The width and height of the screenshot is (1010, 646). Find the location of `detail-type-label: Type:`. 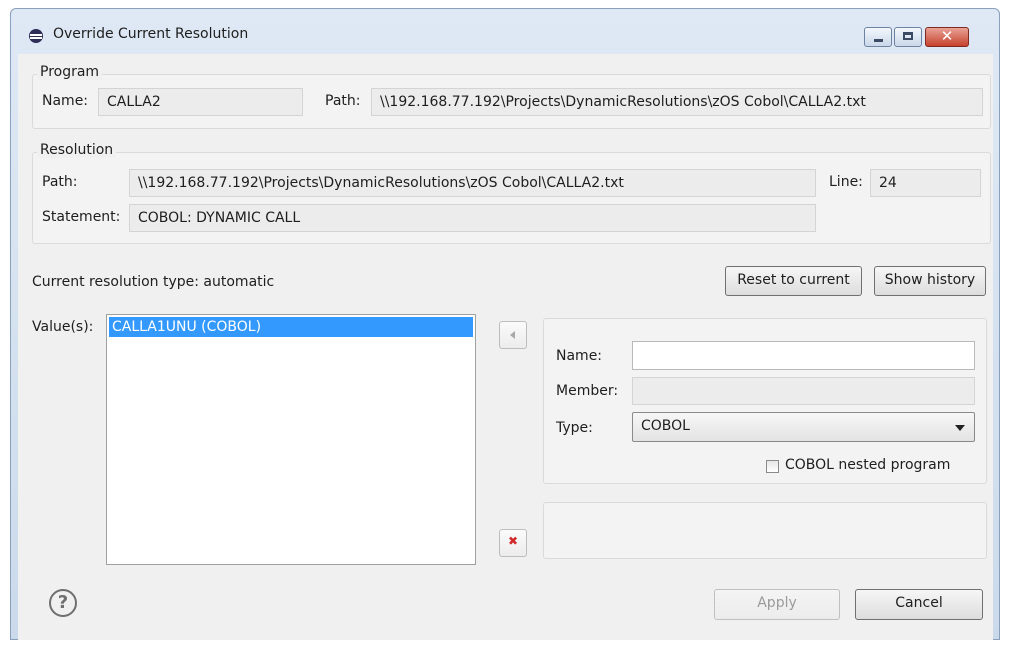

detail-type-label: Type: is located at coordinates (574, 428).